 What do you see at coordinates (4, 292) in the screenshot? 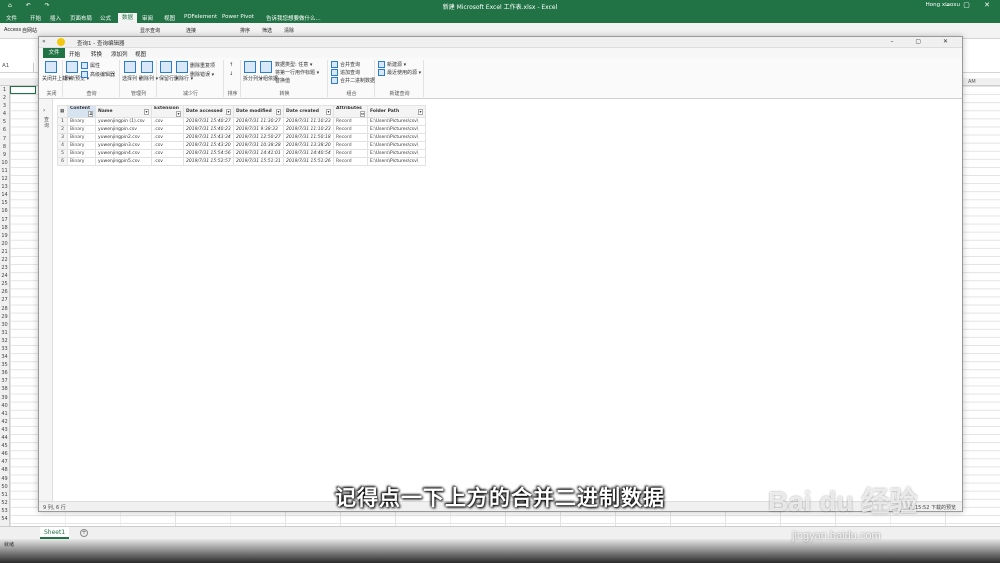
I see `row-header: 26` at bounding box center [4, 292].